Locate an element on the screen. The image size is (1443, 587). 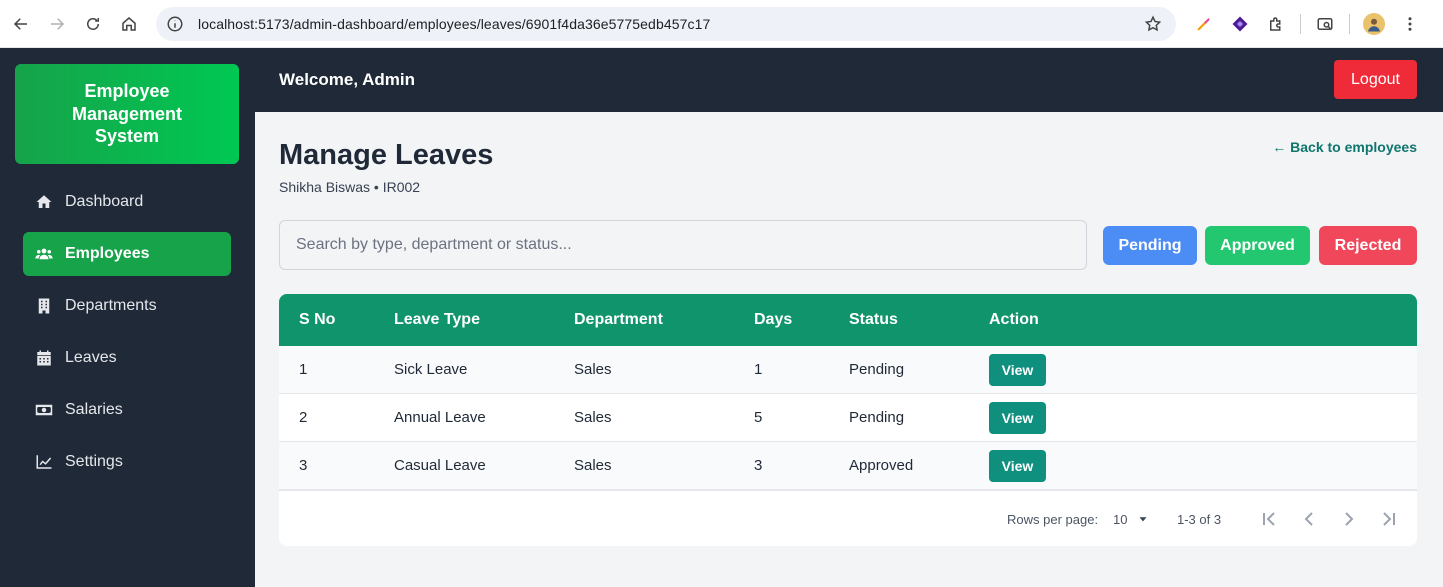
table-row: 1 Sick Leave Sales 1 Pending View is located at coordinates (848, 370).